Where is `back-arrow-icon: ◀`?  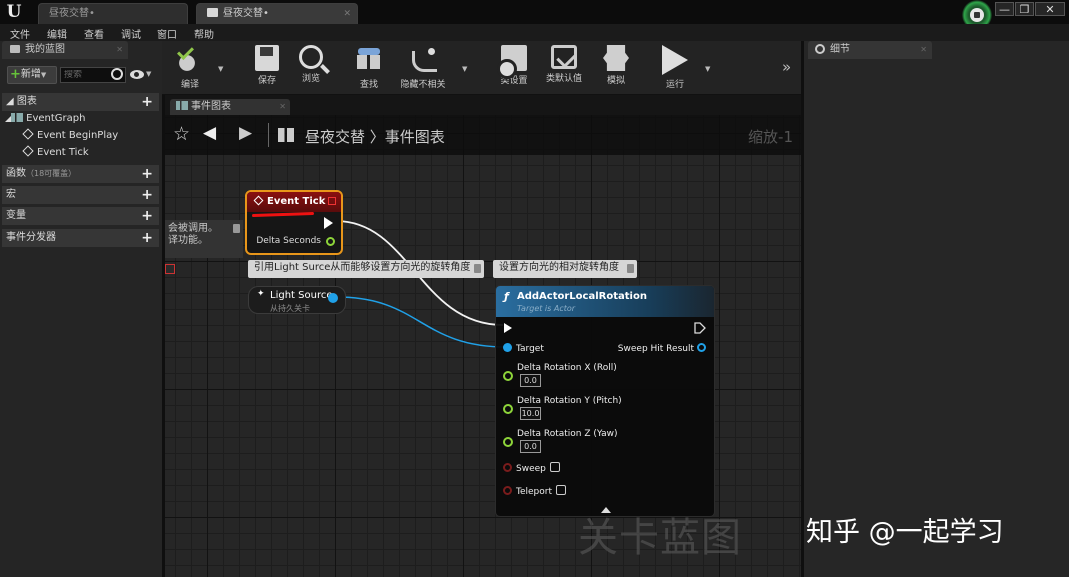 back-arrow-icon: ◀ is located at coordinates (209, 133).